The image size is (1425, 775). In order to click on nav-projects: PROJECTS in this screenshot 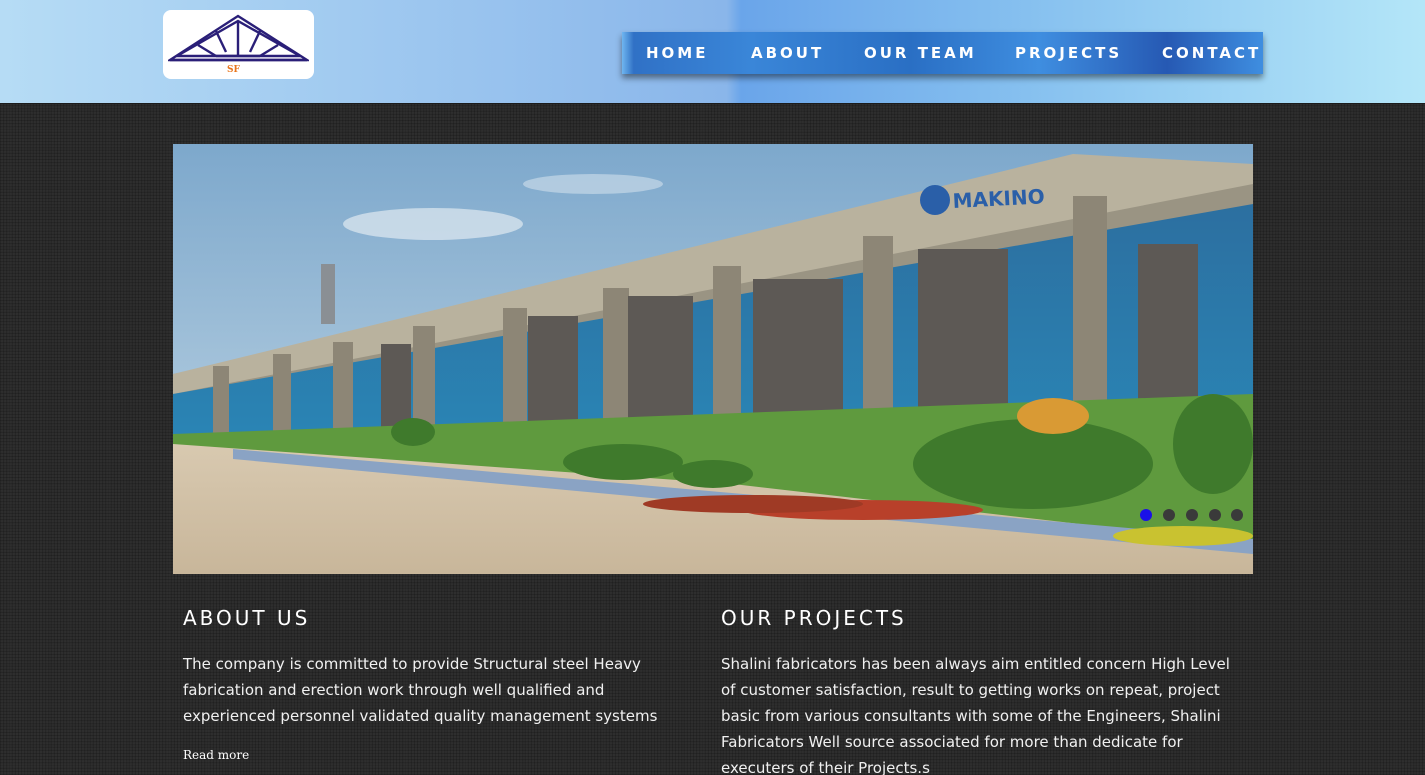, I will do `click(1068, 53)`.